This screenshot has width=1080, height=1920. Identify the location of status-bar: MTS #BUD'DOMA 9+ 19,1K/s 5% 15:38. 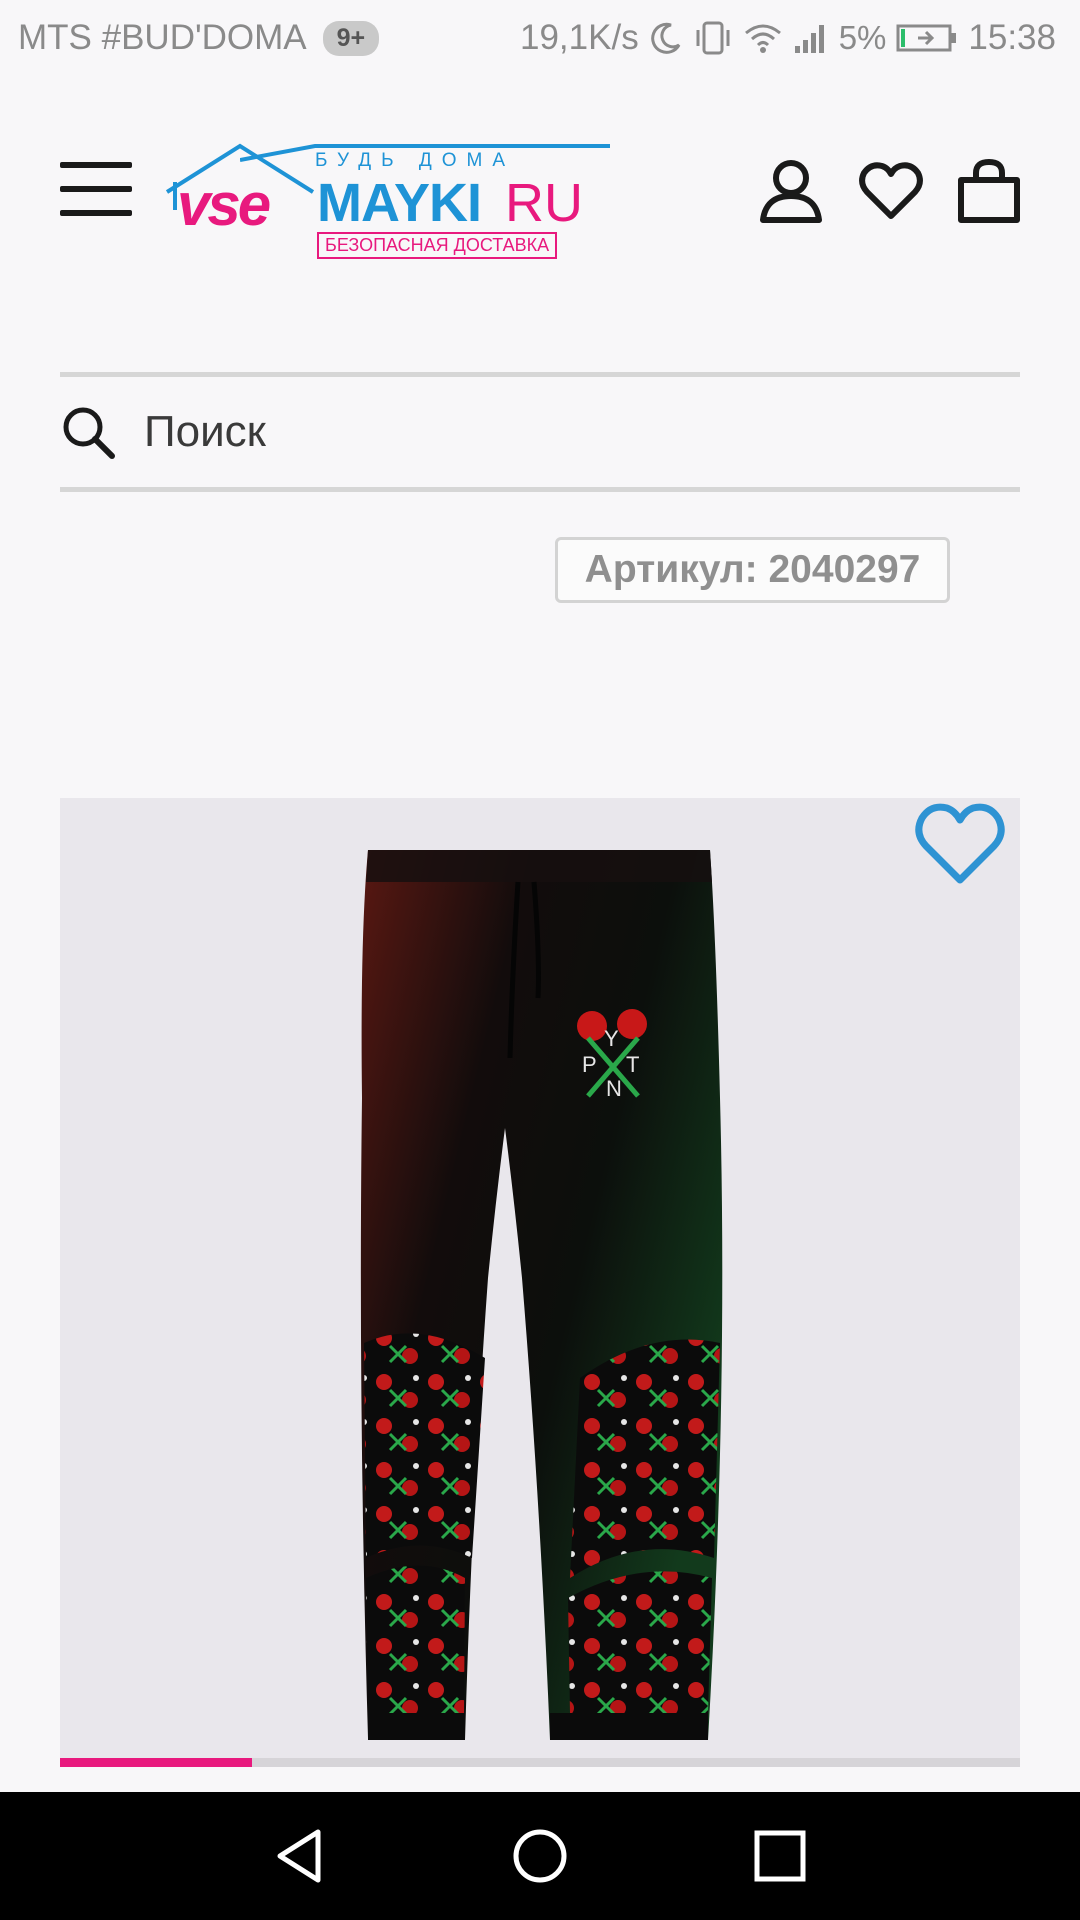
(540, 38).